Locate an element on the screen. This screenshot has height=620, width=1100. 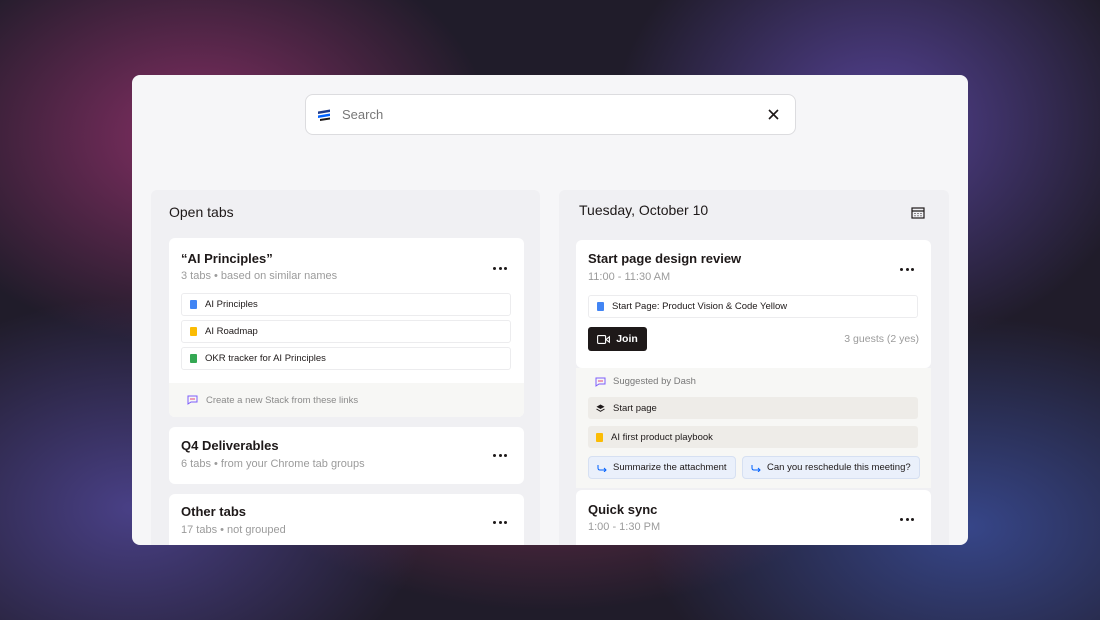
event-time: 1:00 - 1:30 PM is located at coordinates (624, 527).